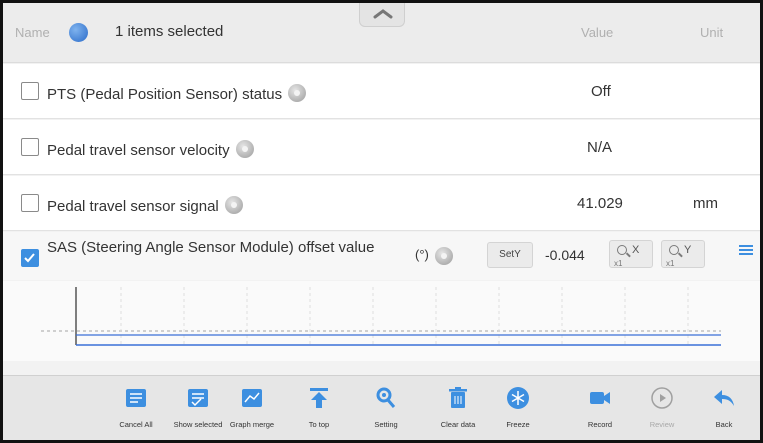 The width and height of the screenshot is (763, 443). I want to click on toolbar-label: Freeze, so click(518, 424).